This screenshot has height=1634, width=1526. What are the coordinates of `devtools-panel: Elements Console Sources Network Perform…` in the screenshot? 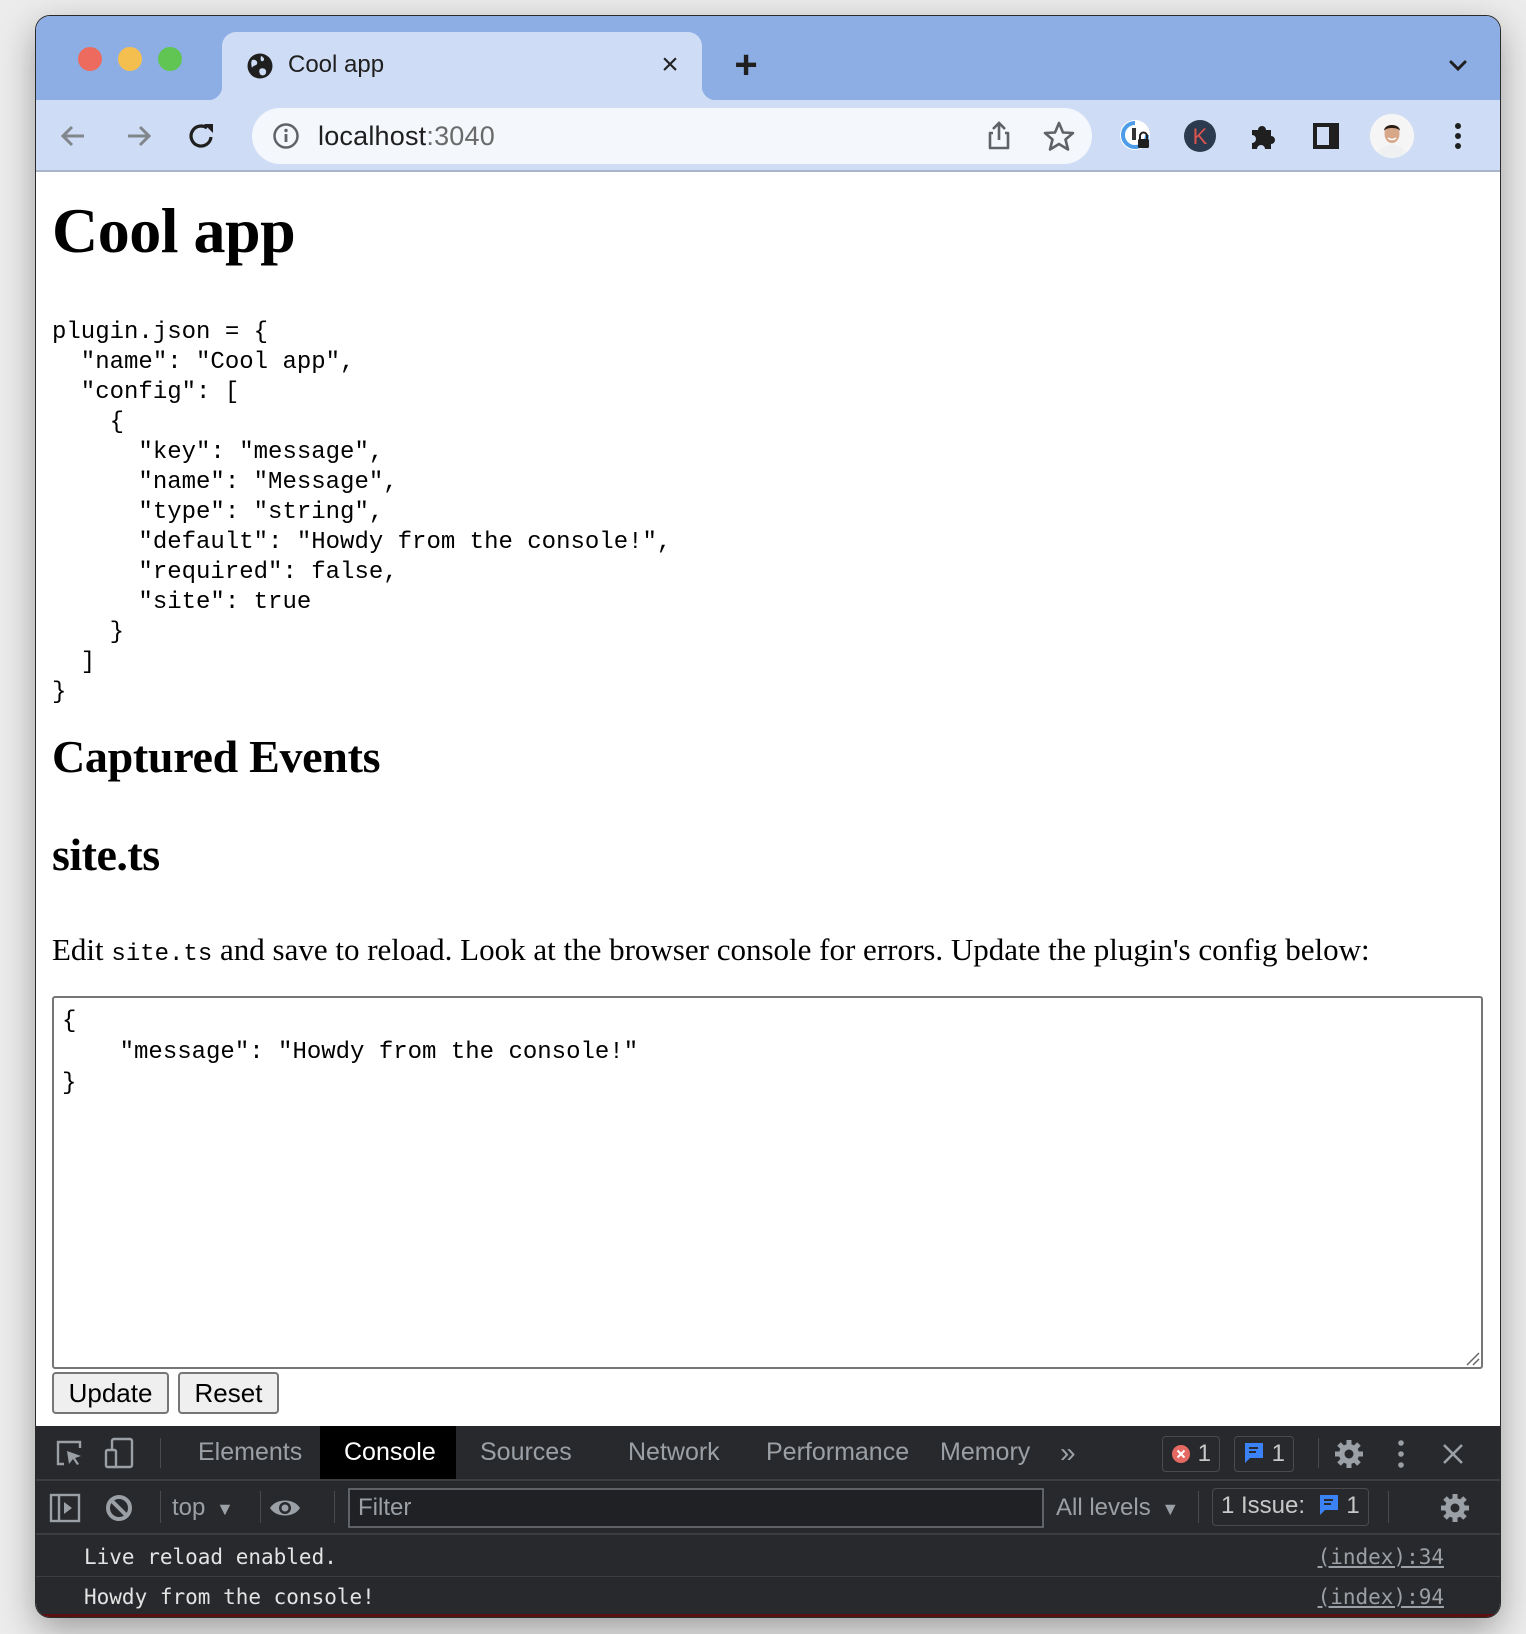 It's located at (768, 1521).